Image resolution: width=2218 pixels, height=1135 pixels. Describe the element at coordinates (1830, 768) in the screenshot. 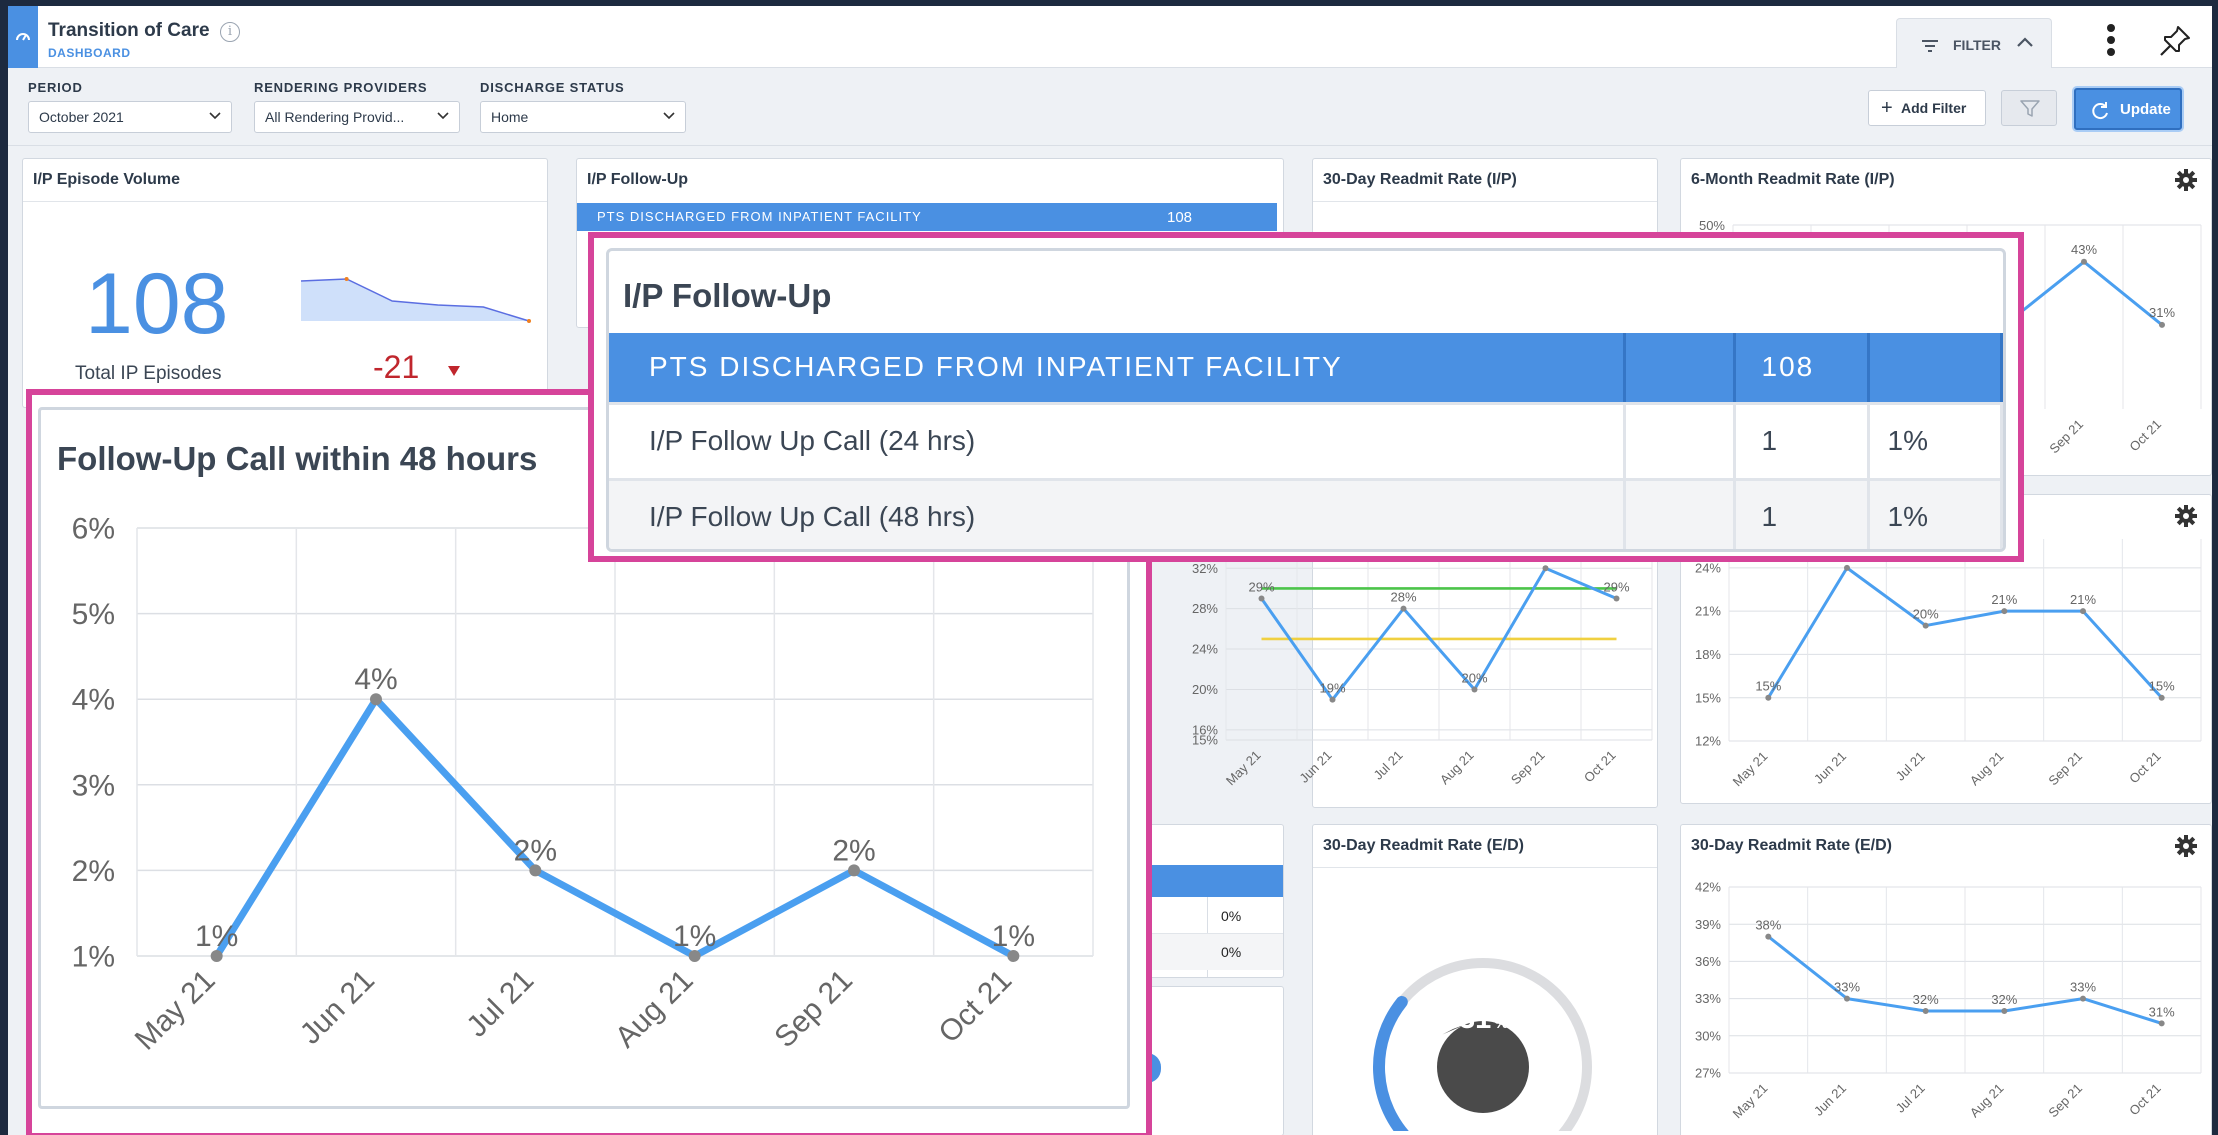

I see `x-tick-label: Jun 21` at that location.